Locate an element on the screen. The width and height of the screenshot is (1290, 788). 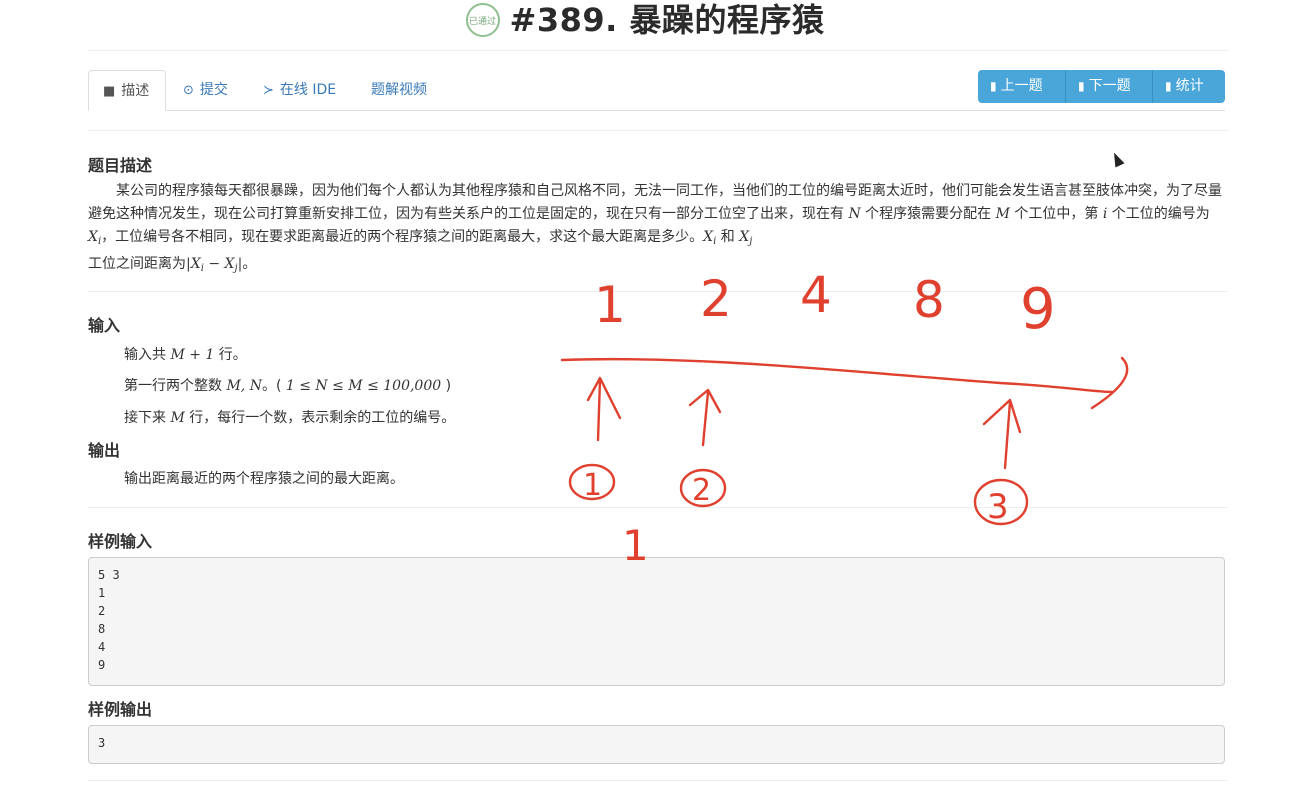
annotation-circled-number: 2 is located at coordinates (701, 490).